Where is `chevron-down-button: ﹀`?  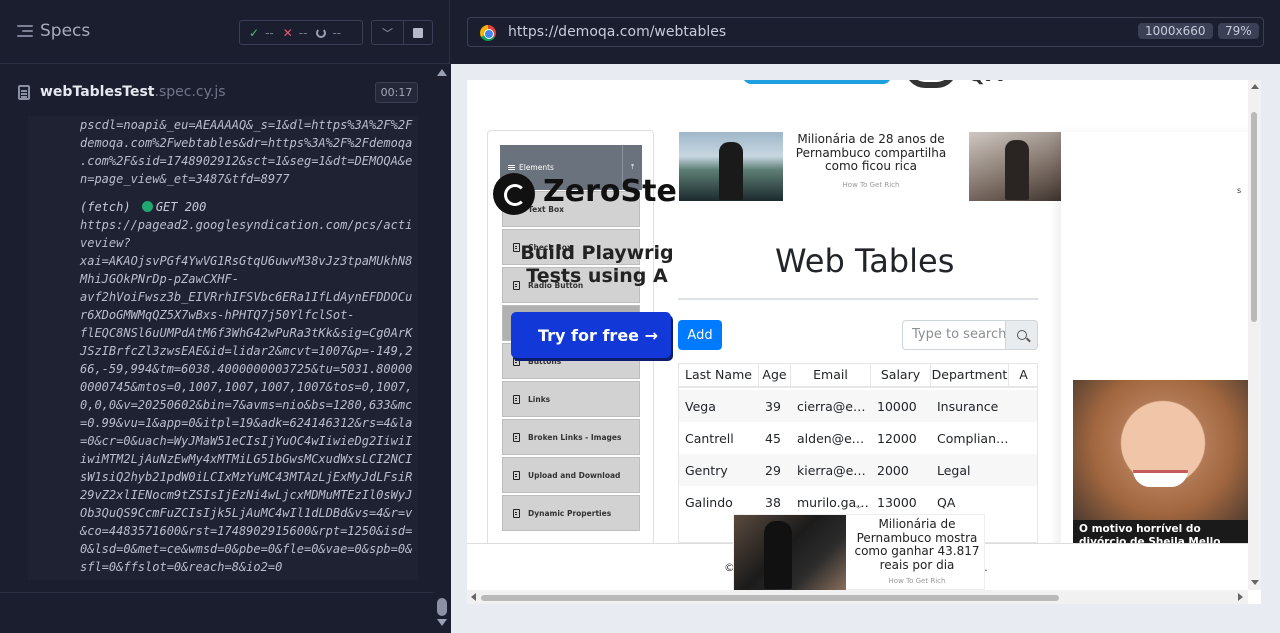
chevron-down-button: ﹀ is located at coordinates (387, 32).